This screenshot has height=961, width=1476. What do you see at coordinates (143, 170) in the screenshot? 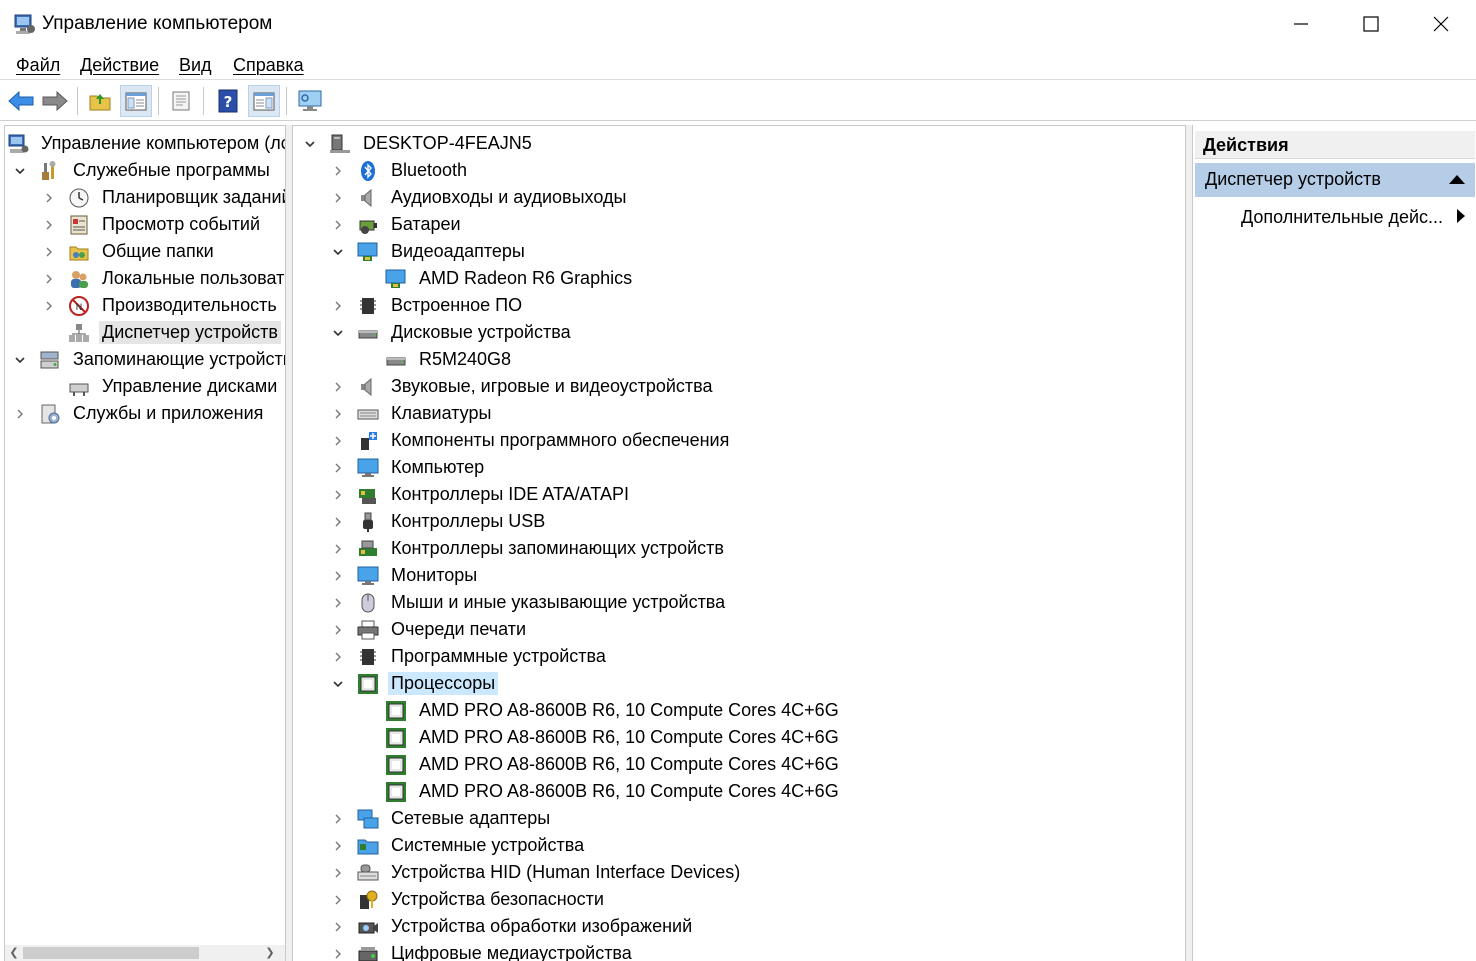
I see `tree-item-system-tools: Служебные программы` at bounding box center [143, 170].